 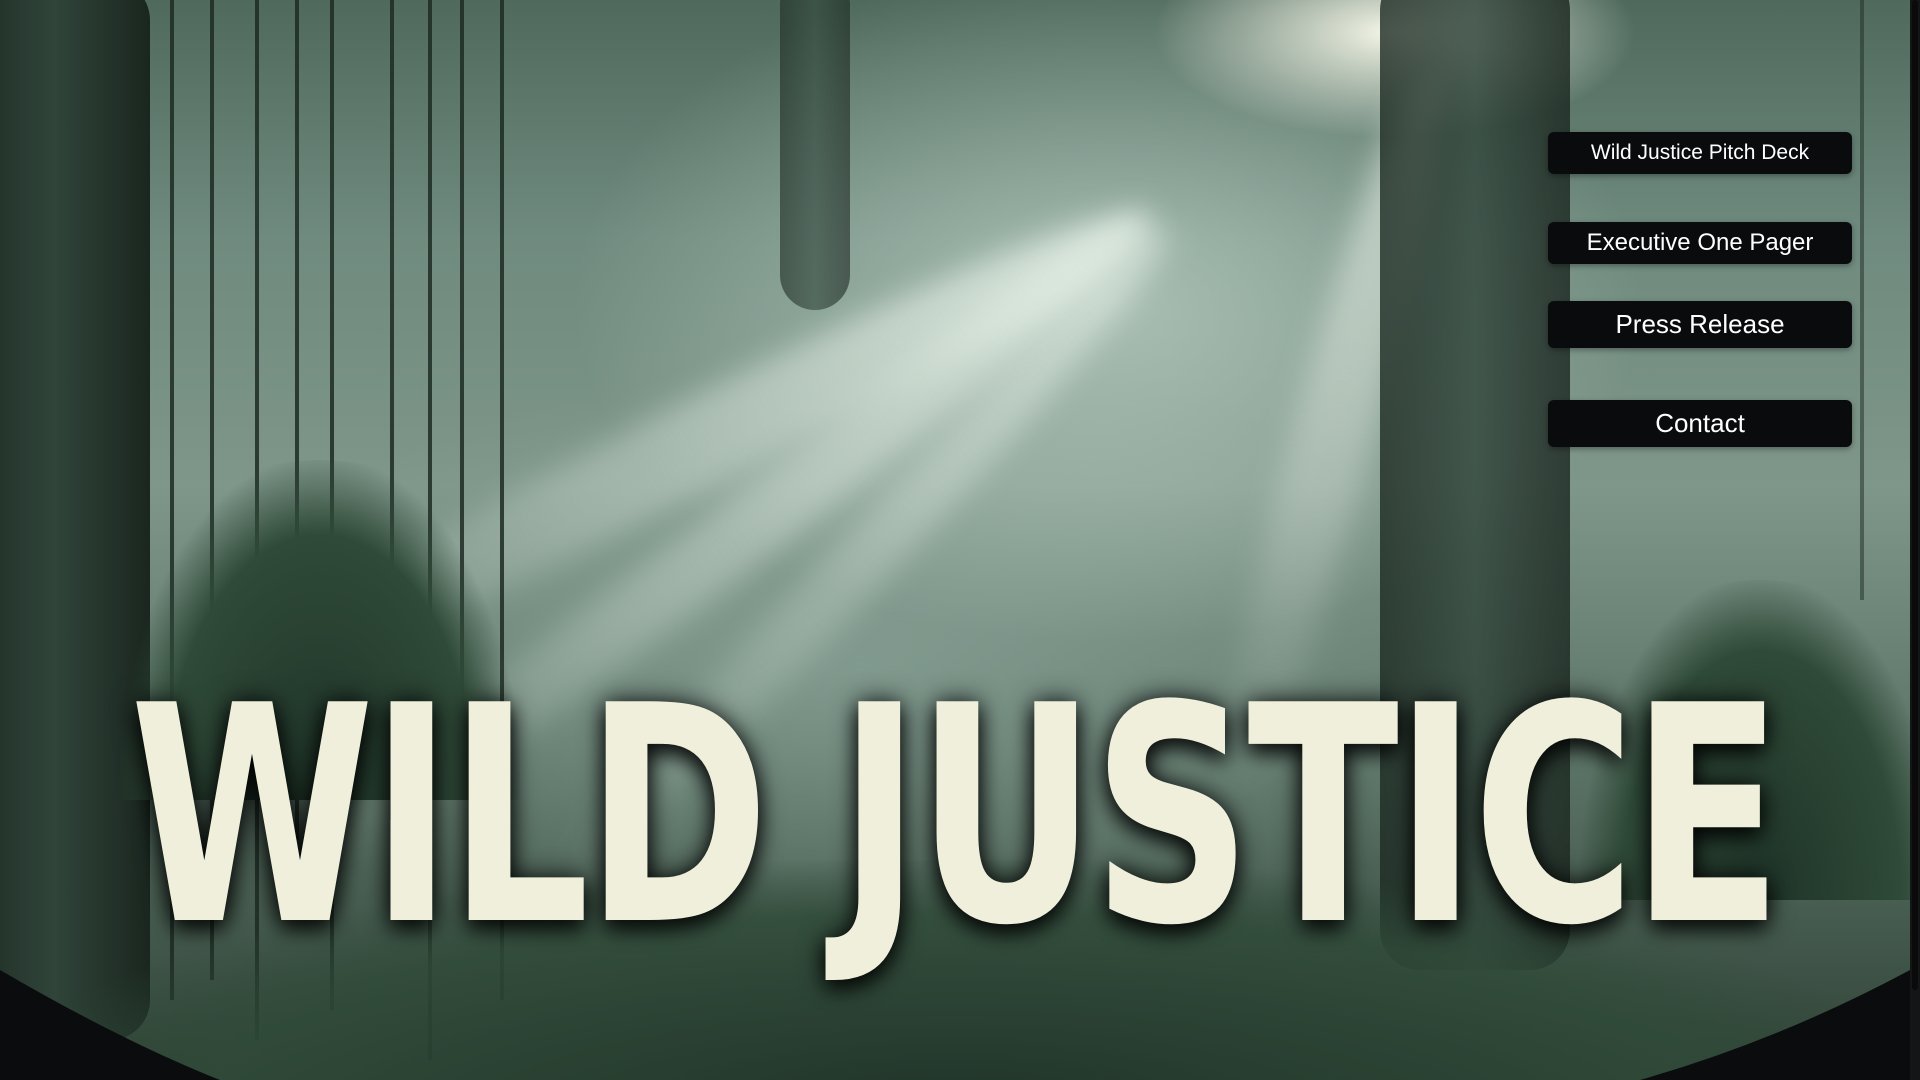 What do you see at coordinates (1915, 495) in the screenshot?
I see `scrollbar-thumb` at bounding box center [1915, 495].